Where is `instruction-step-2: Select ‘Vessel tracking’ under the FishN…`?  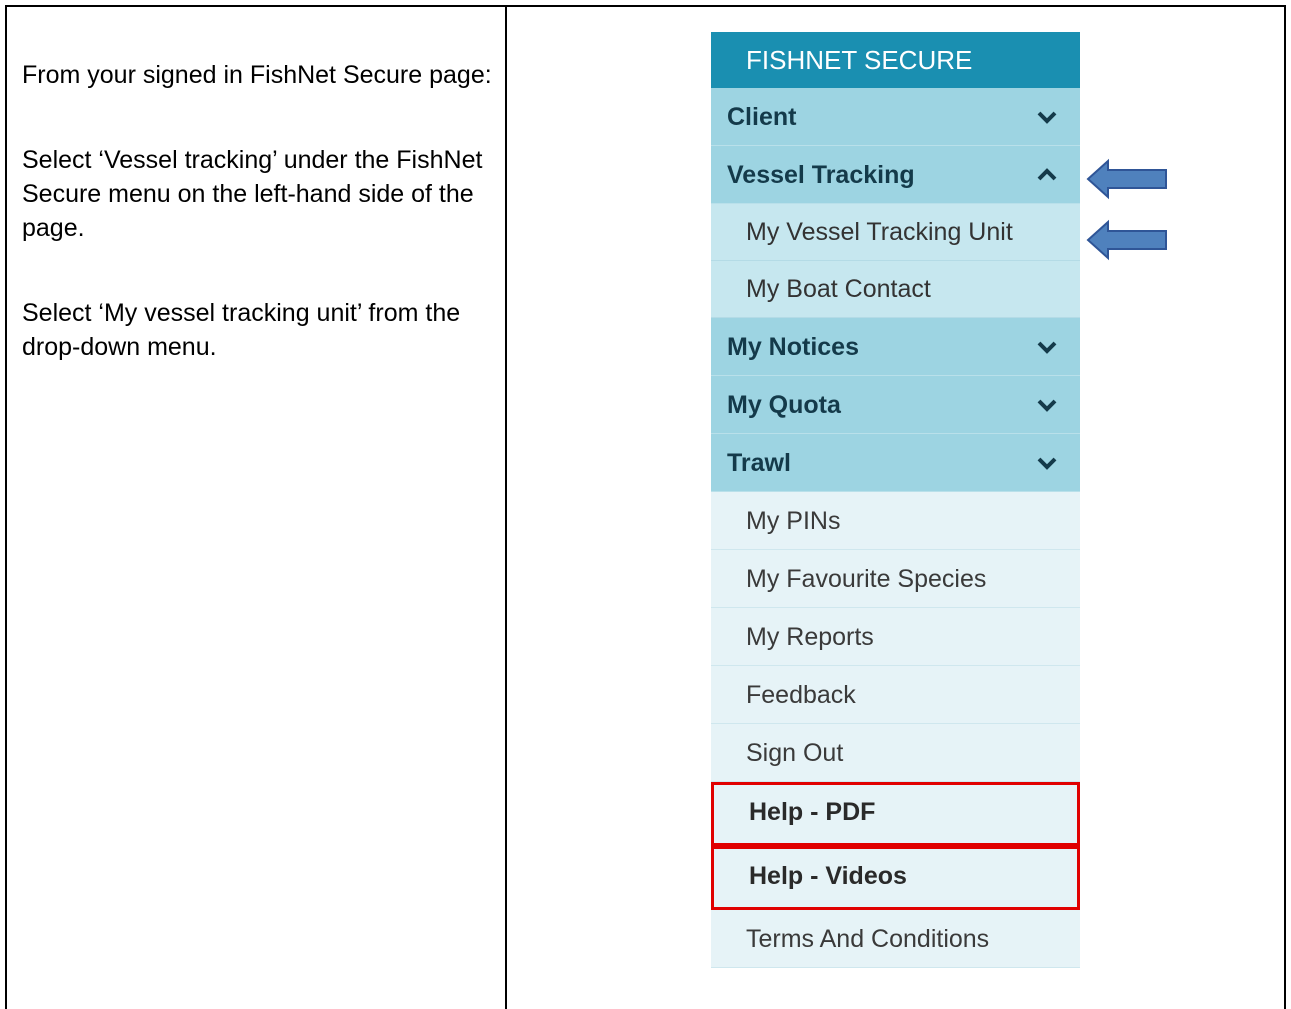
instruction-step-2: Select ‘Vessel tracking’ under the FishN… is located at coordinates (252, 194).